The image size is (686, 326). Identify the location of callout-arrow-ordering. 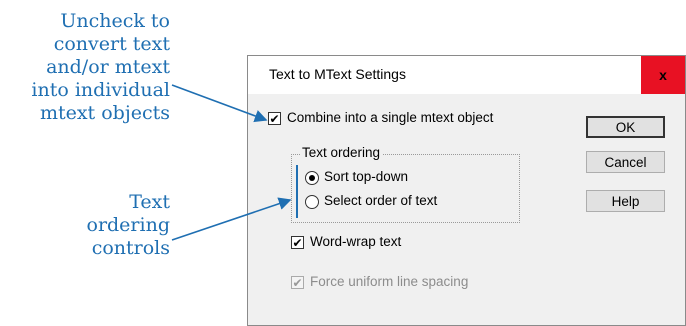
(231, 219).